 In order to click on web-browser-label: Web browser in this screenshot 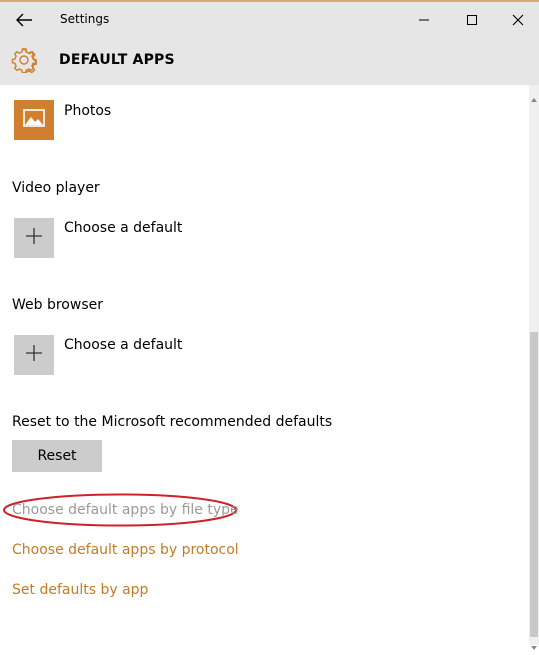, I will do `click(57, 305)`.